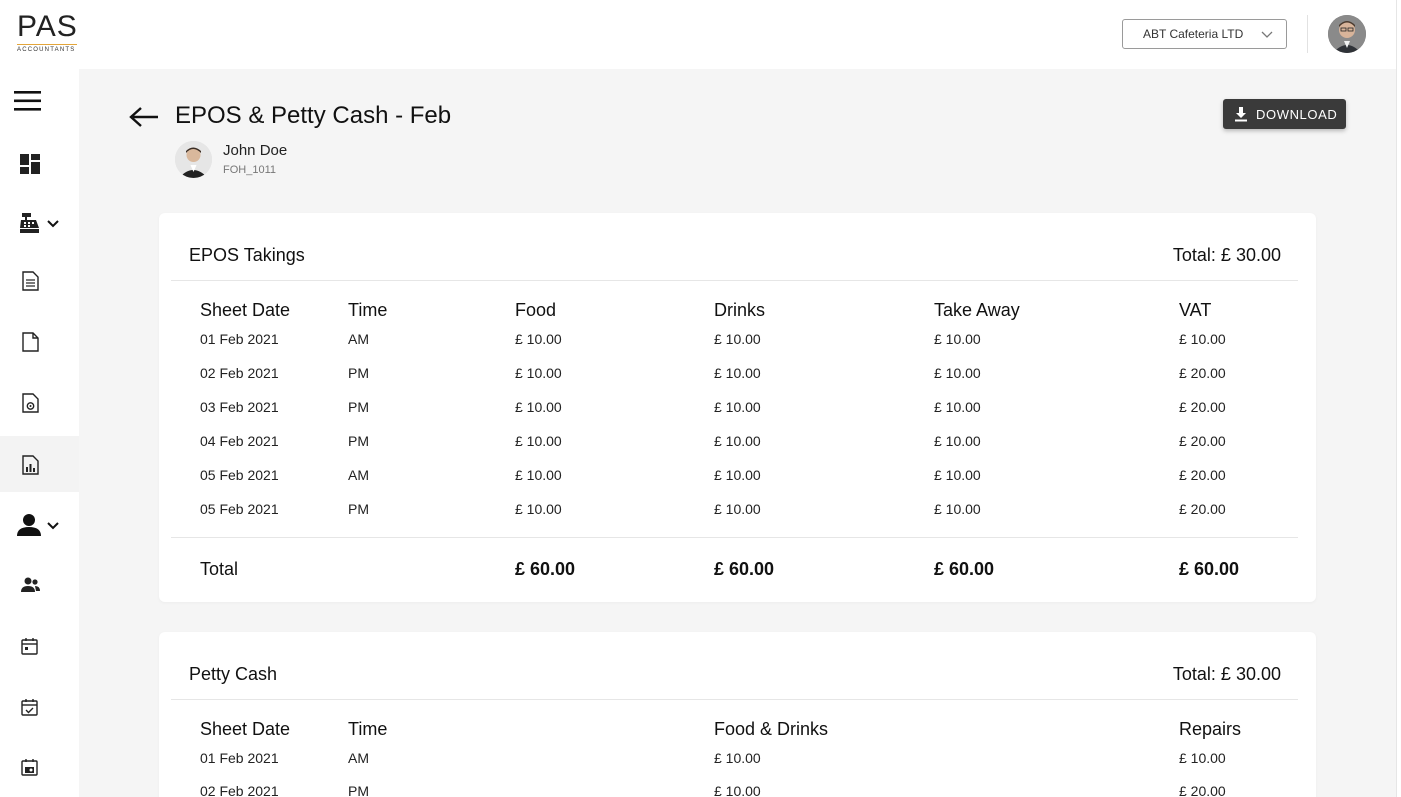 This screenshot has width=1401, height=797. I want to click on sidebar-item-sheets, so click(32, 281).